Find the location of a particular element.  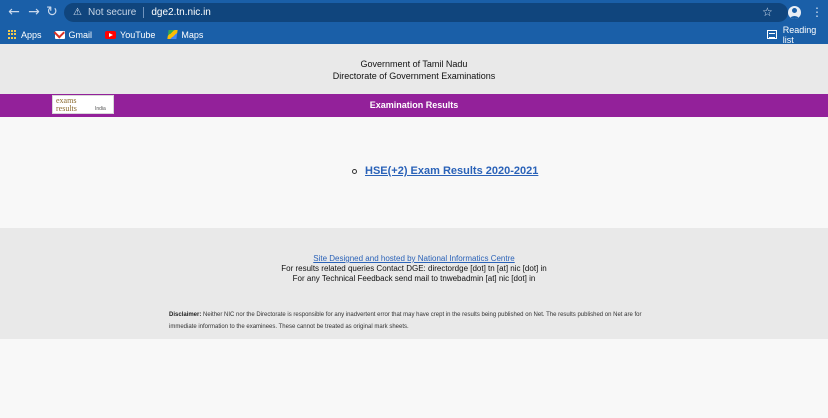

bookmark-label: YouTube is located at coordinates (138, 34).